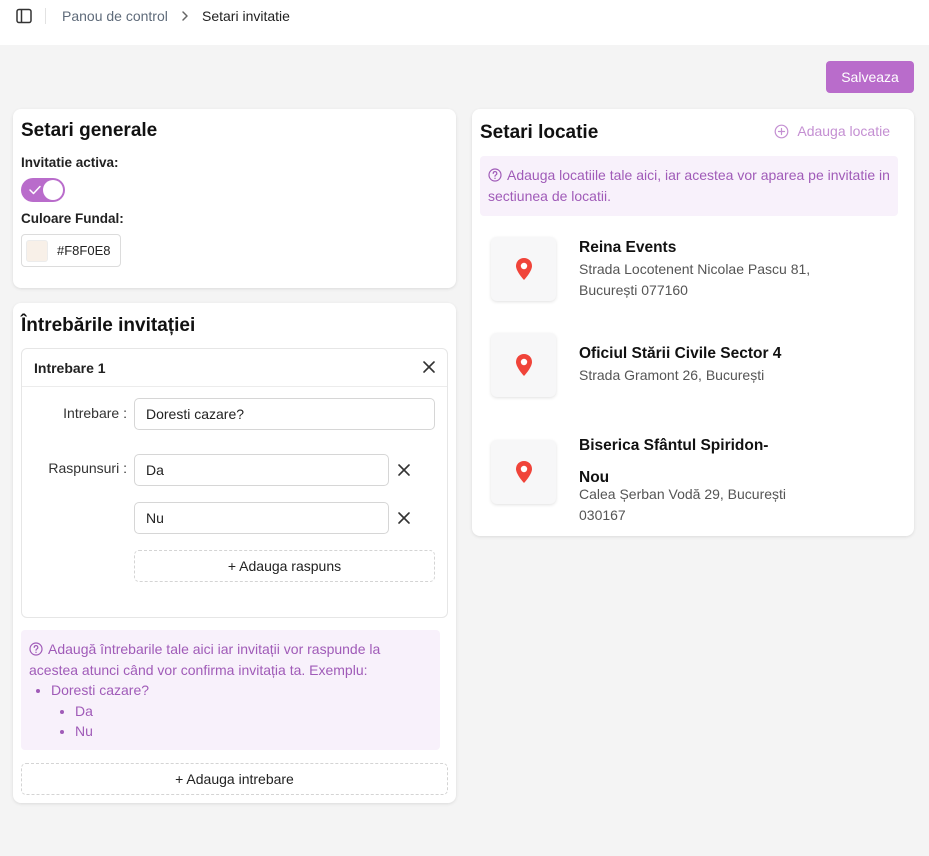 This screenshot has height=856, width=929. Describe the element at coordinates (680, 353) in the screenshot. I see `location-name: Oficiul Stării Civile Sector 4` at that location.